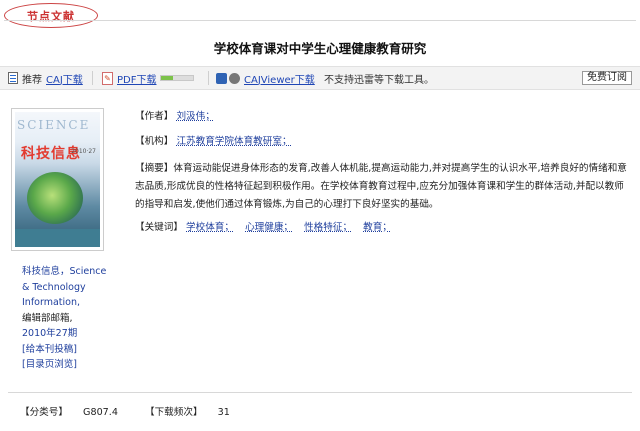 This screenshot has height=431, width=640. What do you see at coordinates (72, 272) in the screenshot?
I see `journal-name-link: 科技信息，Science` at bounding box center [72, 272].